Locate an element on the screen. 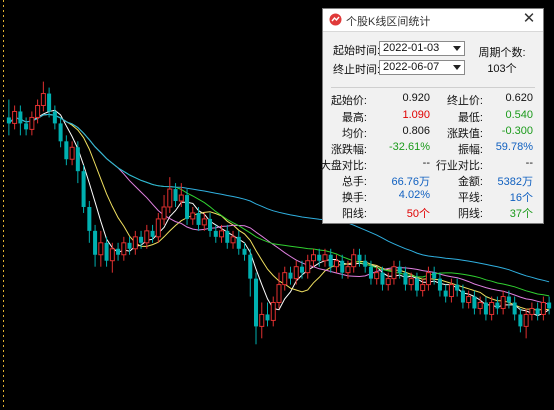 The height and width of the screenshot is (410, 554). end-time-value: 2022-06-07 is located at coordinates (411, 67).